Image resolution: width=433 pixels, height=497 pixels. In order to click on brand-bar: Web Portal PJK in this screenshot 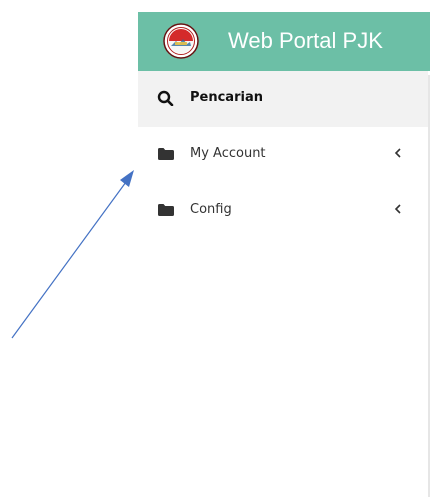, I will do `click(284, 41)`.